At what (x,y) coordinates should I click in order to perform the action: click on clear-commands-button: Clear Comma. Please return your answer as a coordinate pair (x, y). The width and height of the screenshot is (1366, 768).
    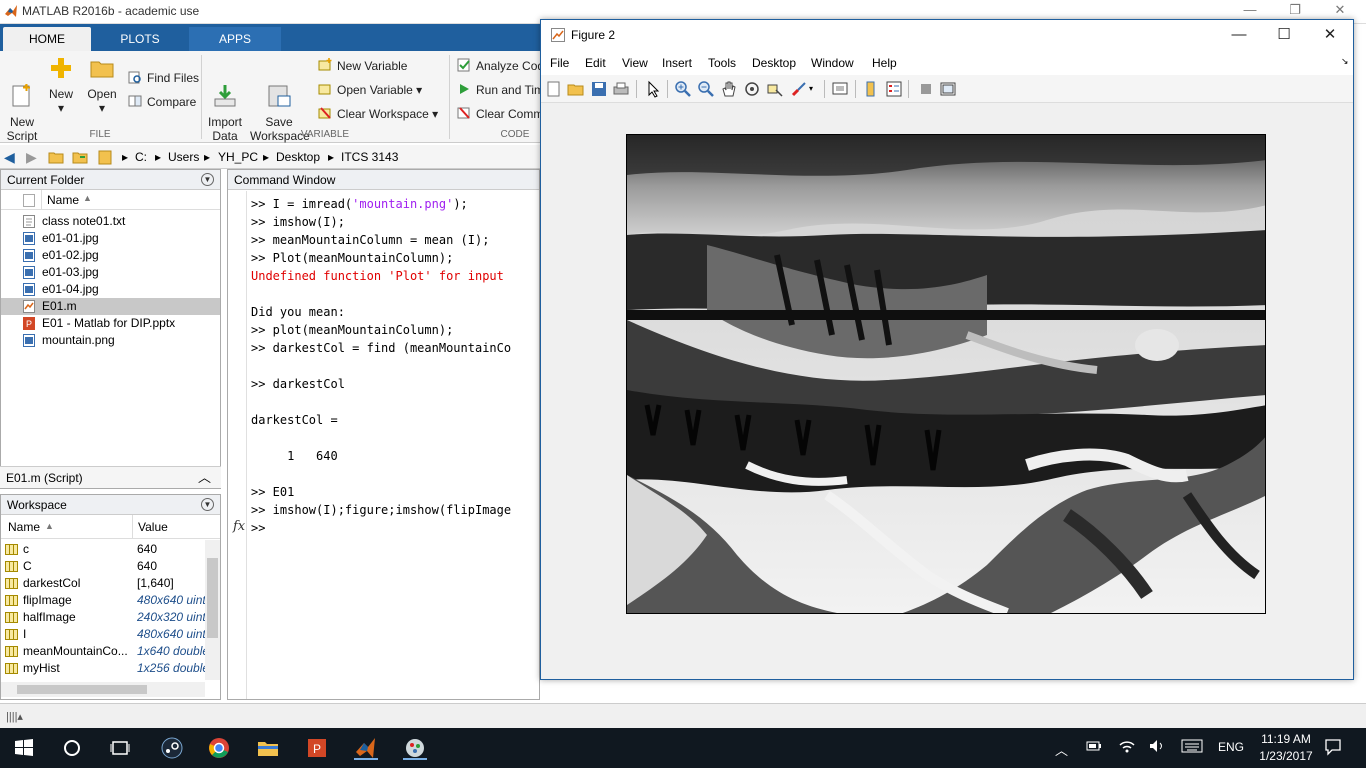
    Looking at the image, I should click on (503, 114).